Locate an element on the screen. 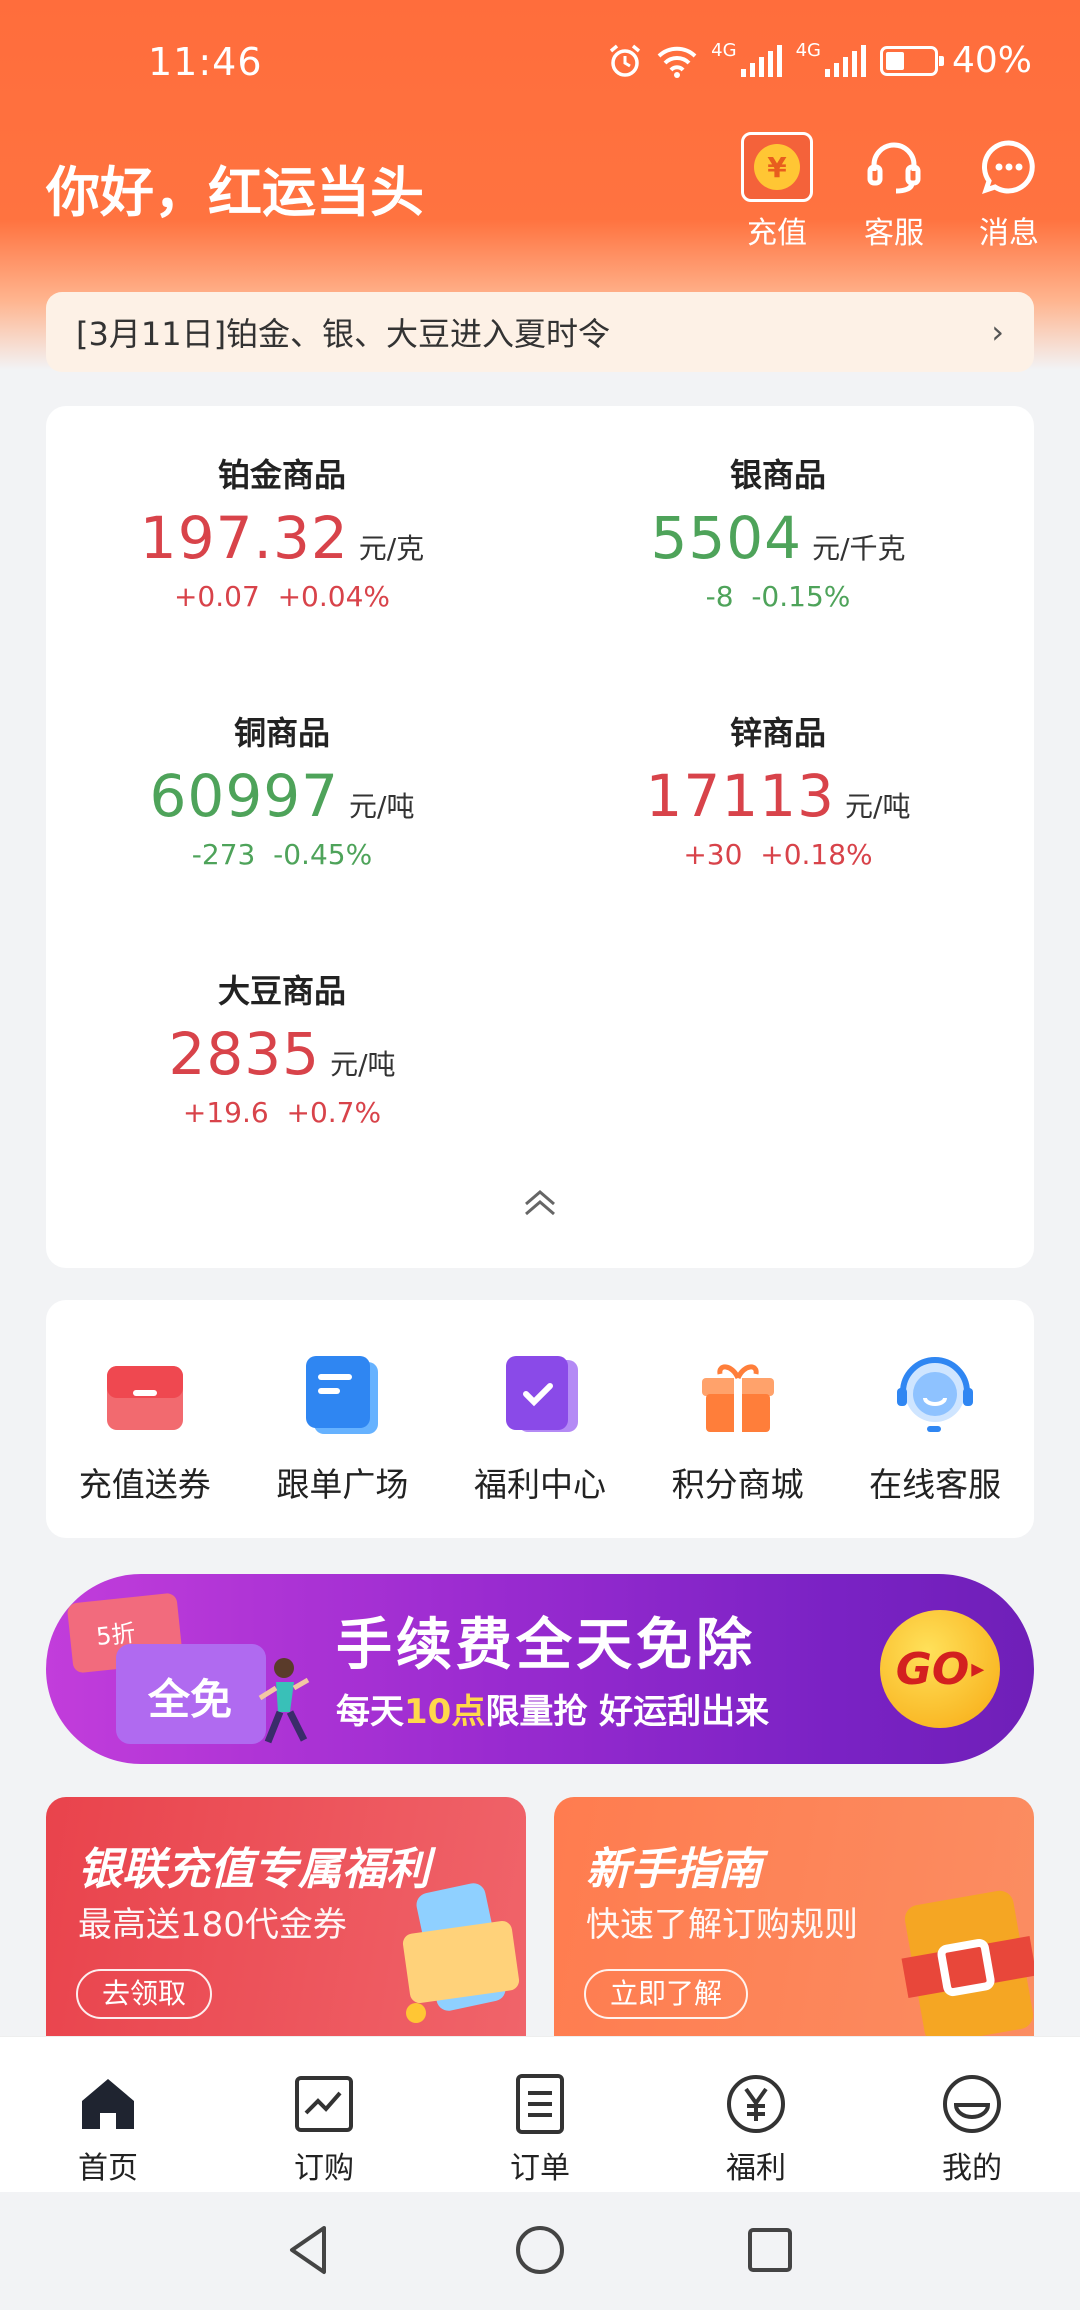 This screenshot has width=1080, height=2310. wifi-icon is located at coordinates (677, 62).